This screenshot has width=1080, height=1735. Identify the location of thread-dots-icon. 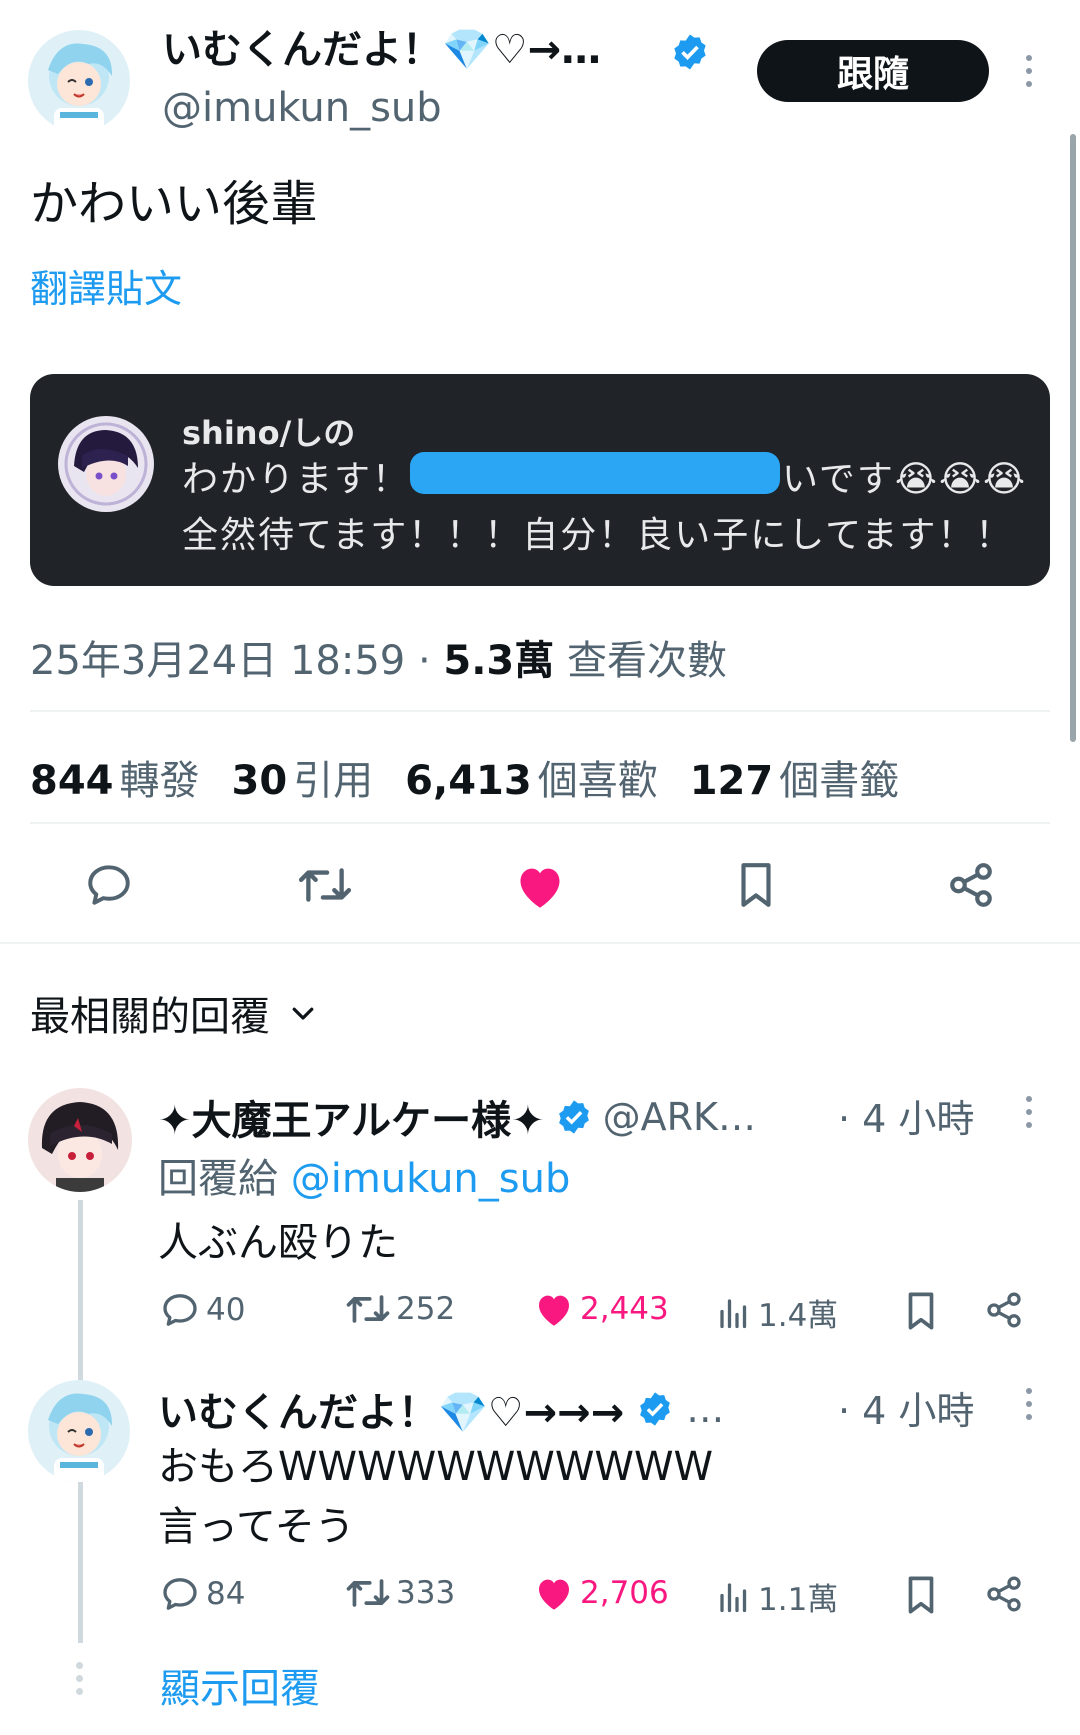
(79, 1678).